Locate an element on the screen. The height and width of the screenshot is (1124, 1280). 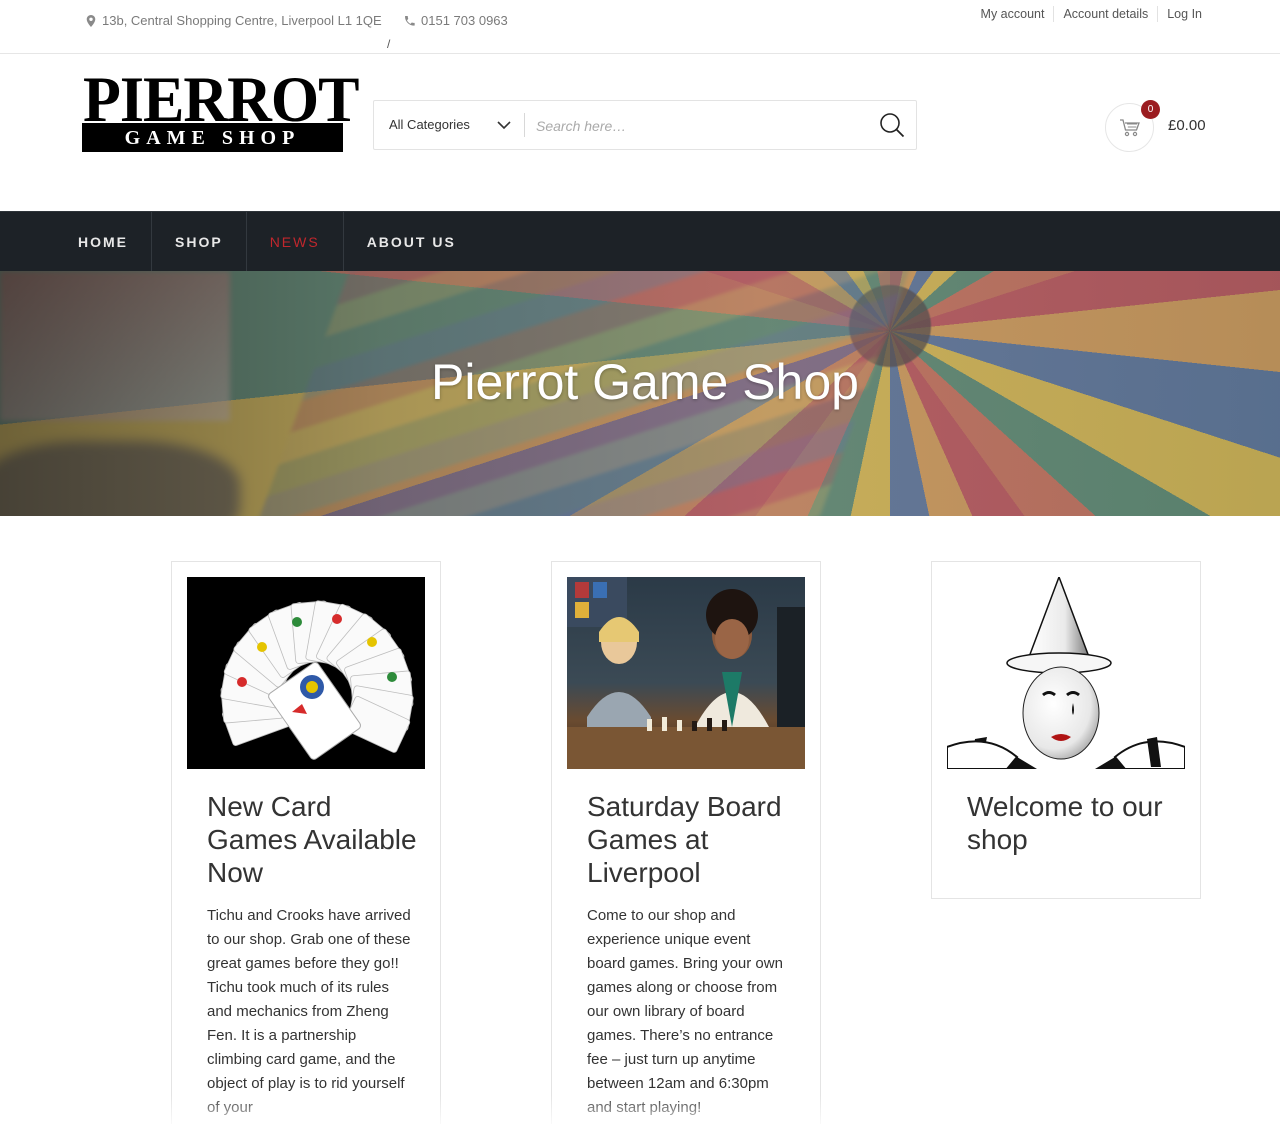
hero-title: Pierrot Game Shop is located at coordinates (645, 382).